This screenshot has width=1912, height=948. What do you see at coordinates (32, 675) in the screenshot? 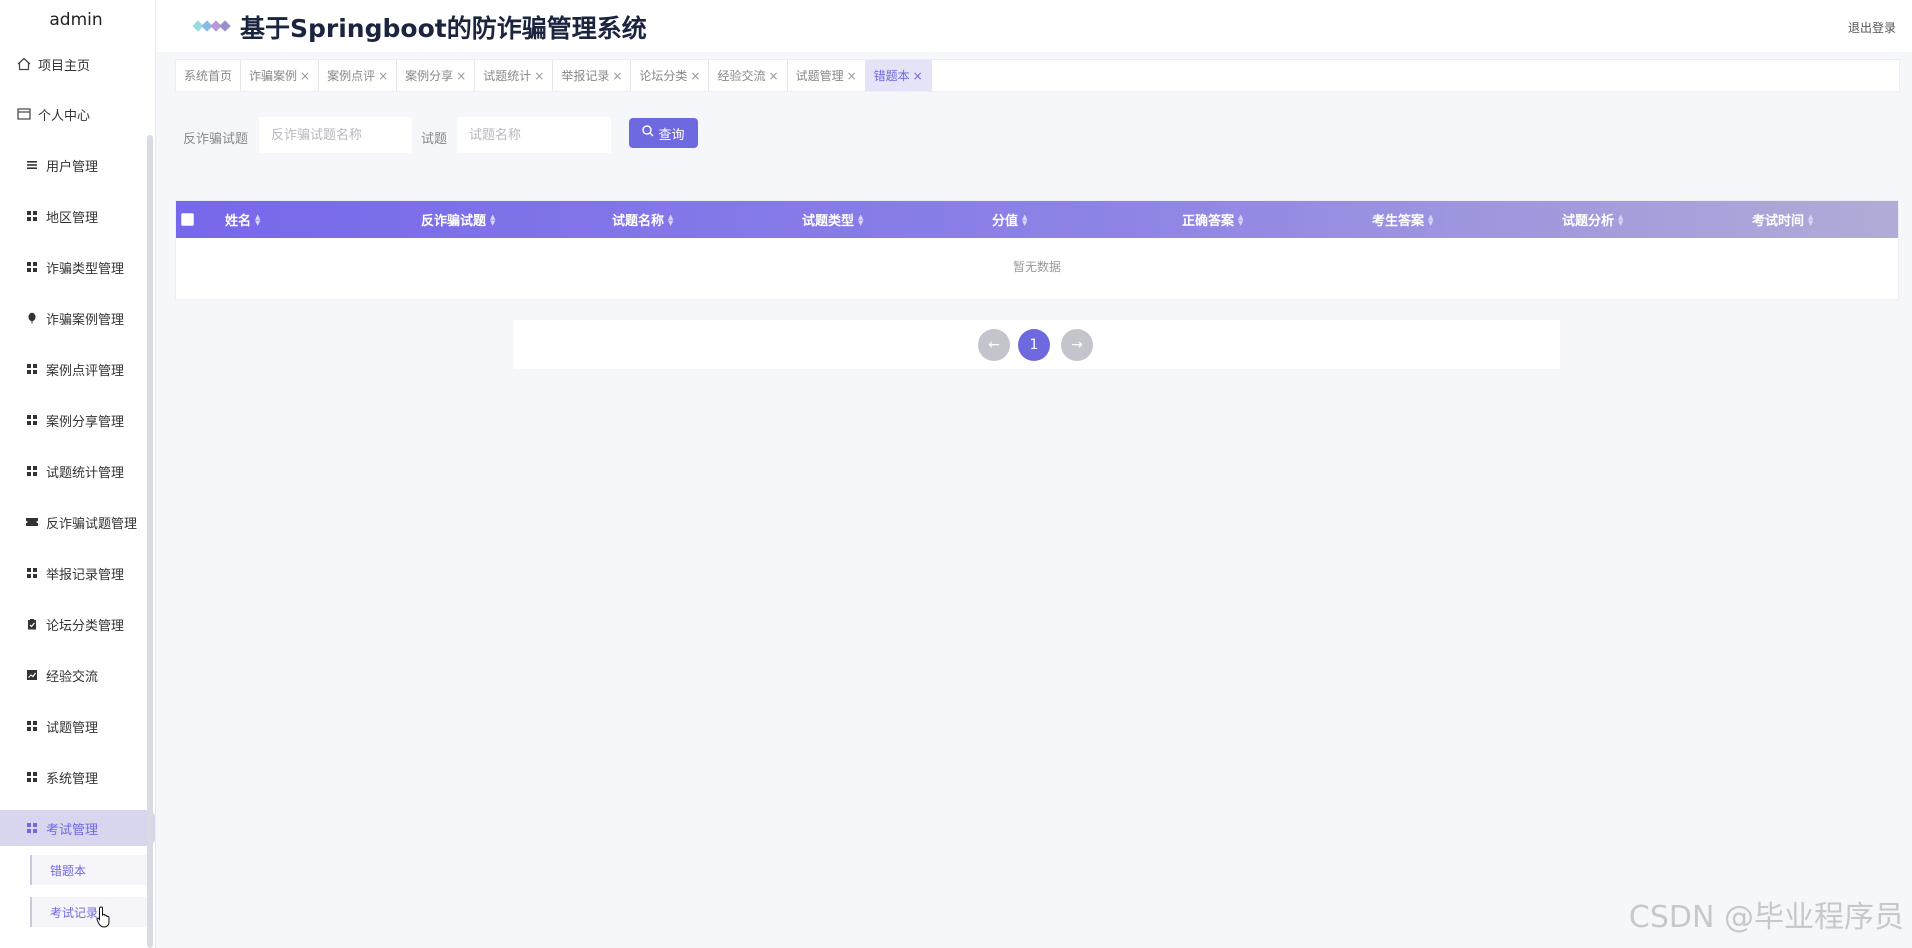
I see `chart-icon` at bounding box center [32, 675].